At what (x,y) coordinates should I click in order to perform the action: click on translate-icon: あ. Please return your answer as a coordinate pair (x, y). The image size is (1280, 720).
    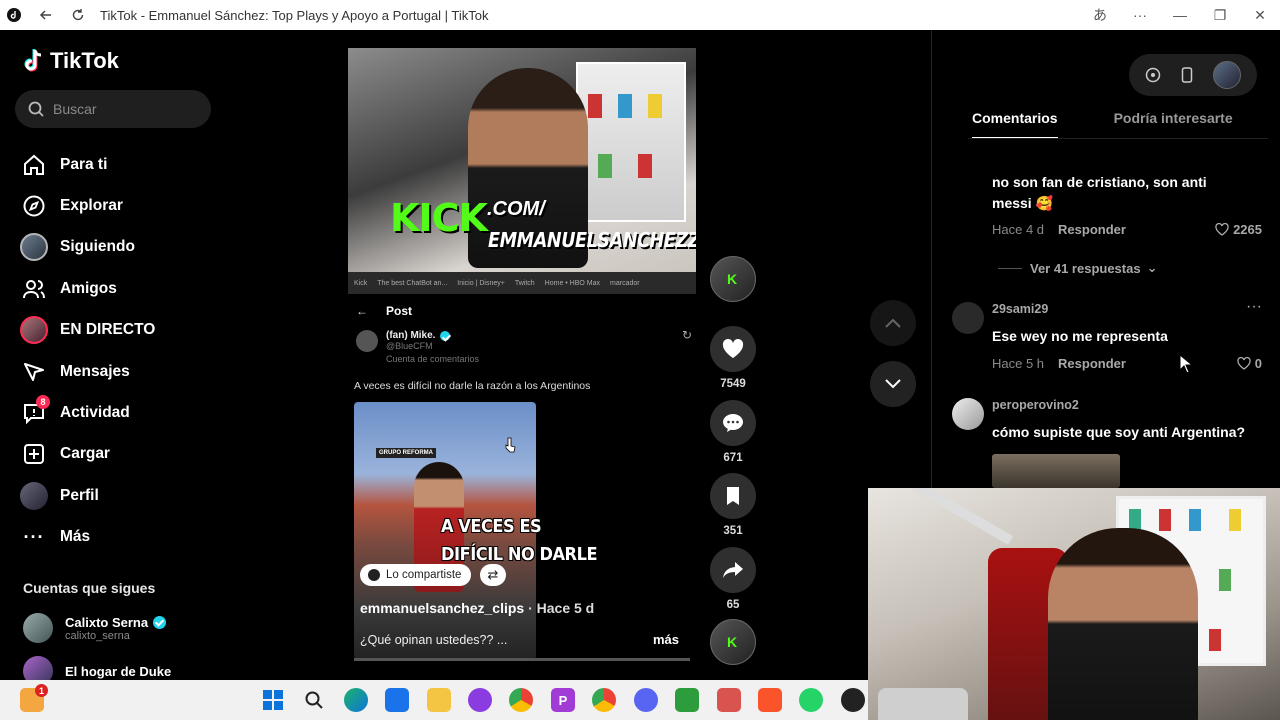
    Looking at the image, I should click on (1100, 15).